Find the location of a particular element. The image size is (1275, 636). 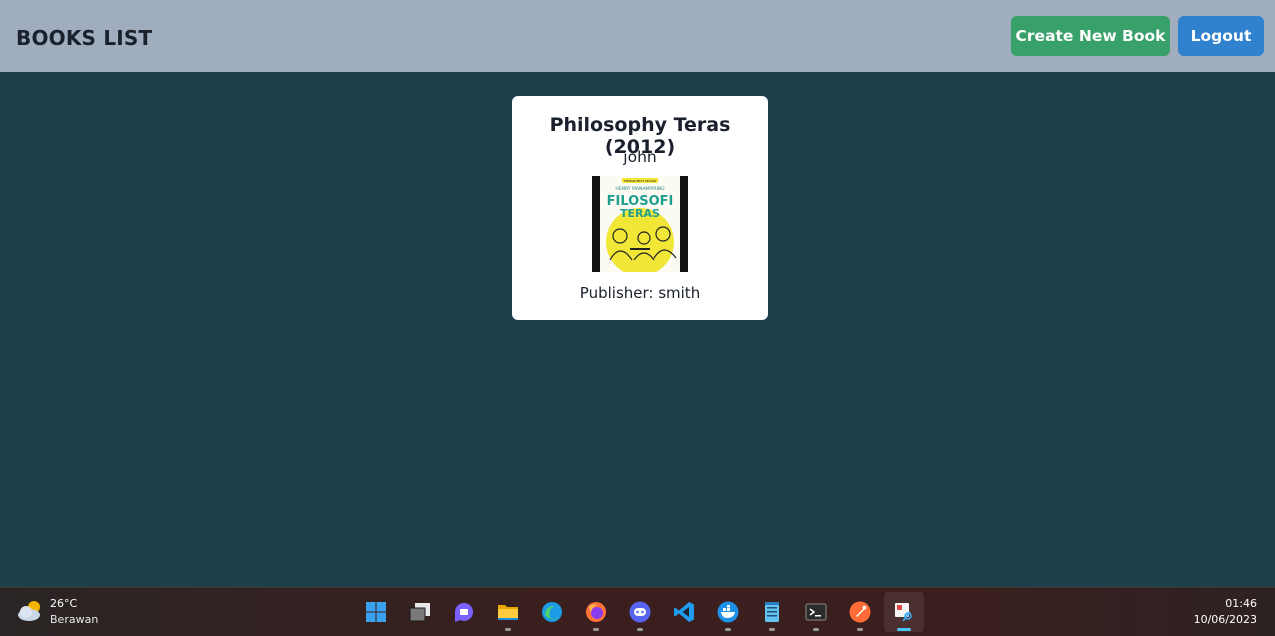

taskbar: 26°C Berawan 01:46 10/06/2023 is located at coordinates (637, 611).